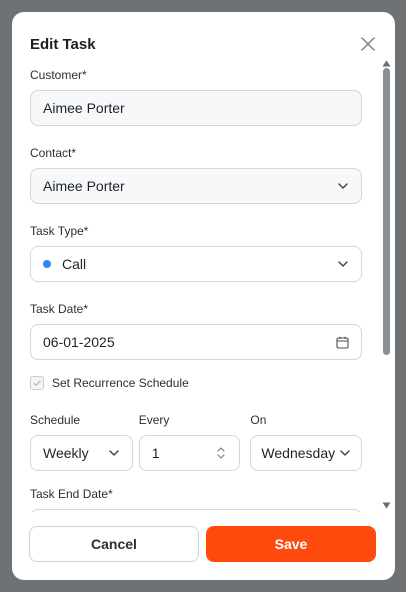 The height and width of the screenshot is (592, 406). Describe the element at coordinates (196, 510) in the screenshot. I see `task-end-date-field: 06-15-2025` at that location.